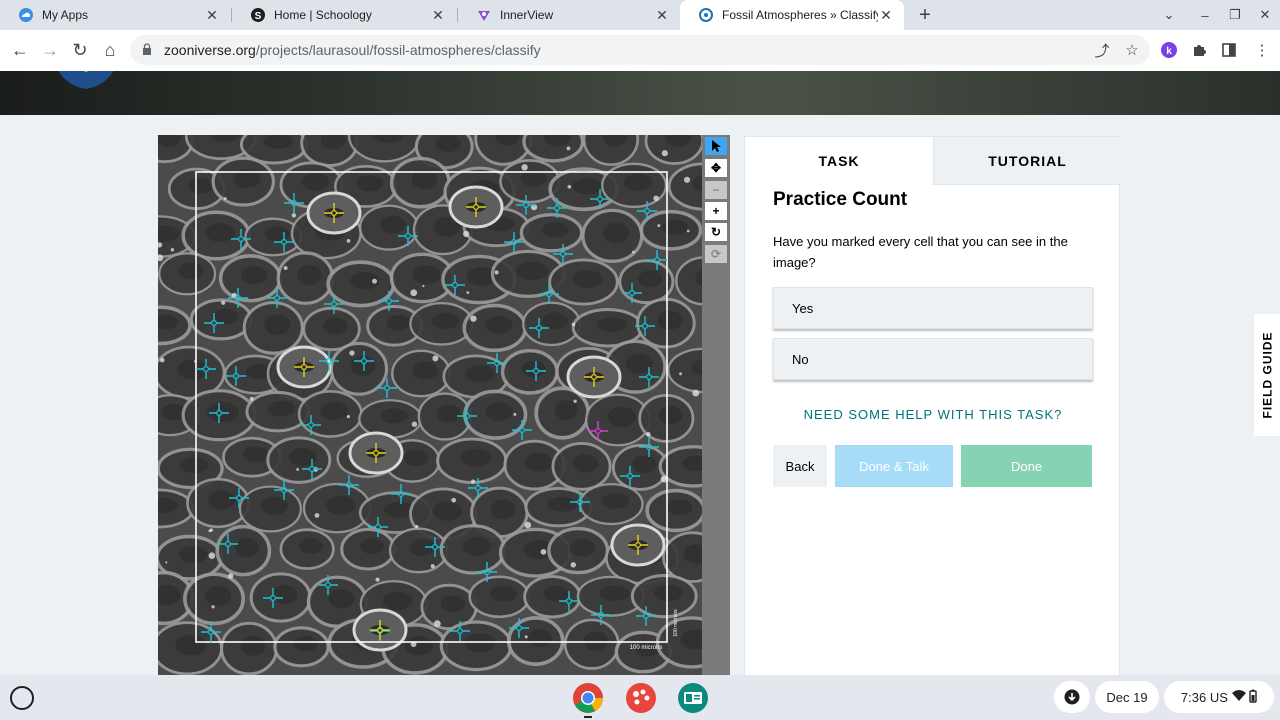 The height and width of the screenshot is (720, 1280). What do you see at coordinates (933, 414) in the screenshot?
I see `help-link: NEED SOME HELP WITH THIS TASK?` at bounding box center [933, 414].